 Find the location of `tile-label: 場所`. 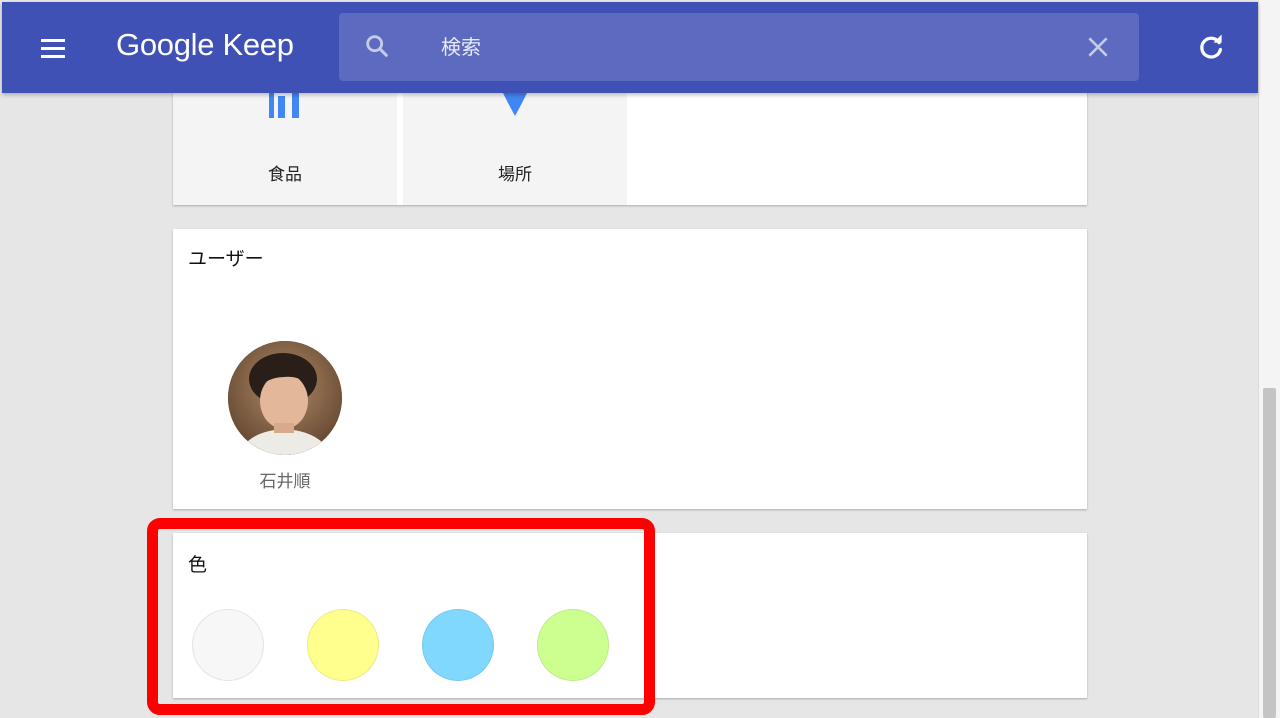

tile-label: 場所 is located at coordinates (515, 175).